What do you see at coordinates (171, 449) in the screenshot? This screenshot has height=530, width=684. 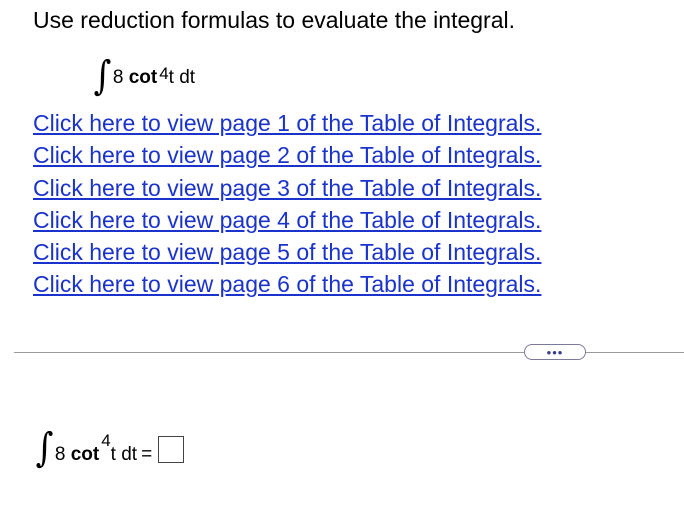 I see `answer-input` at bounding box center [171, 449].